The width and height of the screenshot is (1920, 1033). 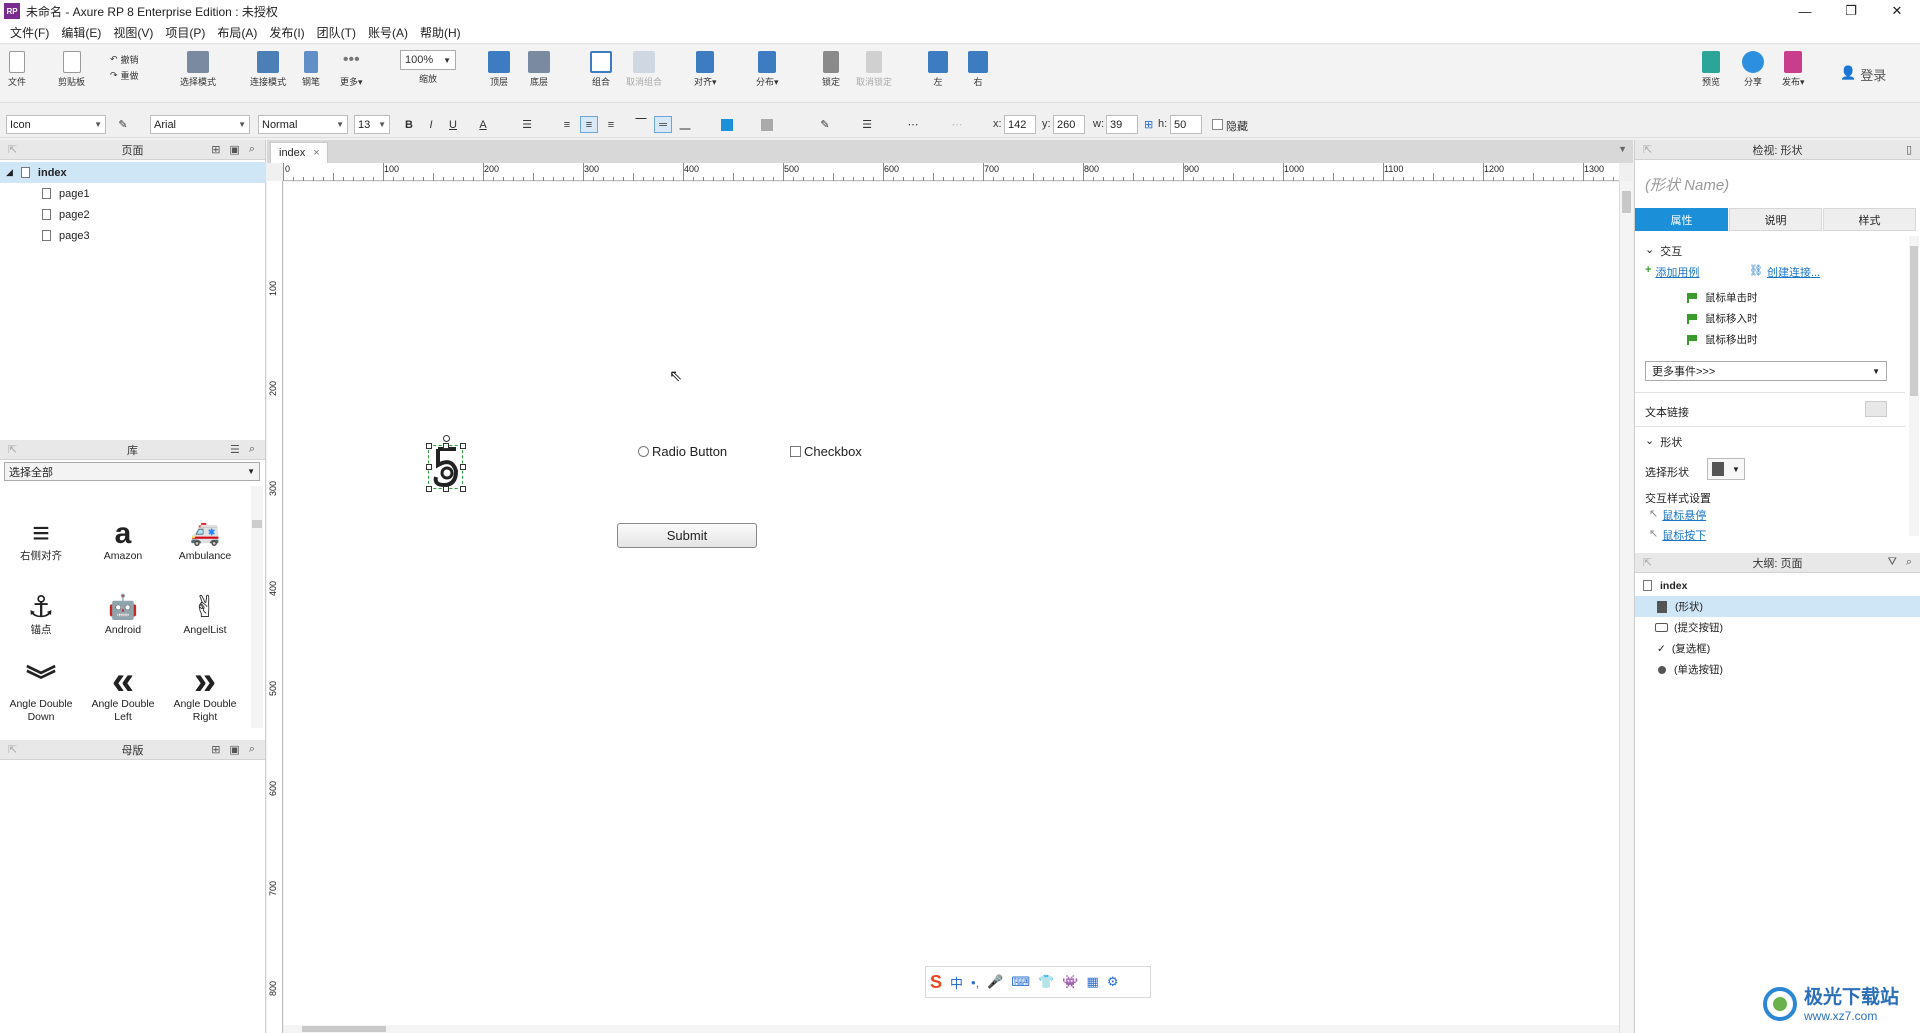 What do you see at coordinates (685, 124) in the screenshot?
I see `align-bottom-icon: ⎽` at bounding box center [685, 124].